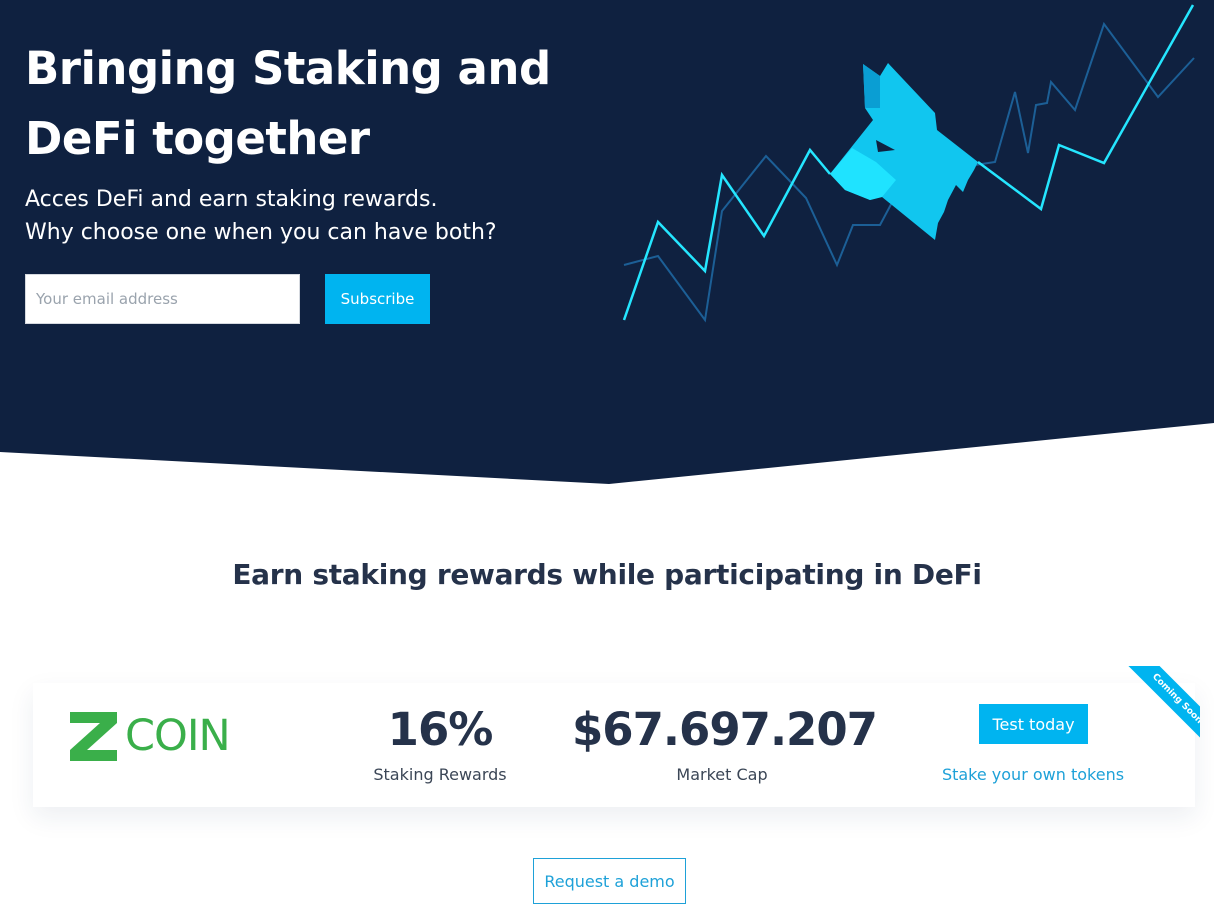 This screenshot has width=1214, height=924. Describe the element at coordinates (1033, 724) in the screenshot. I see `test-today-button: Test today` at that location.